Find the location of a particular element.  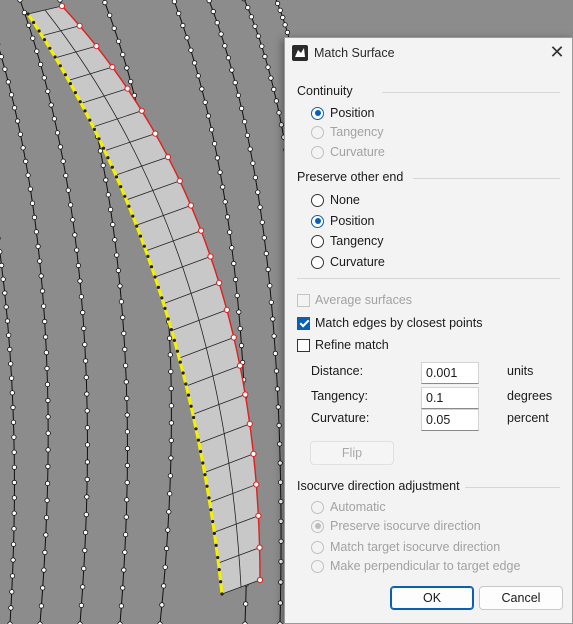

distance-field is located at coordinates (450, 373).